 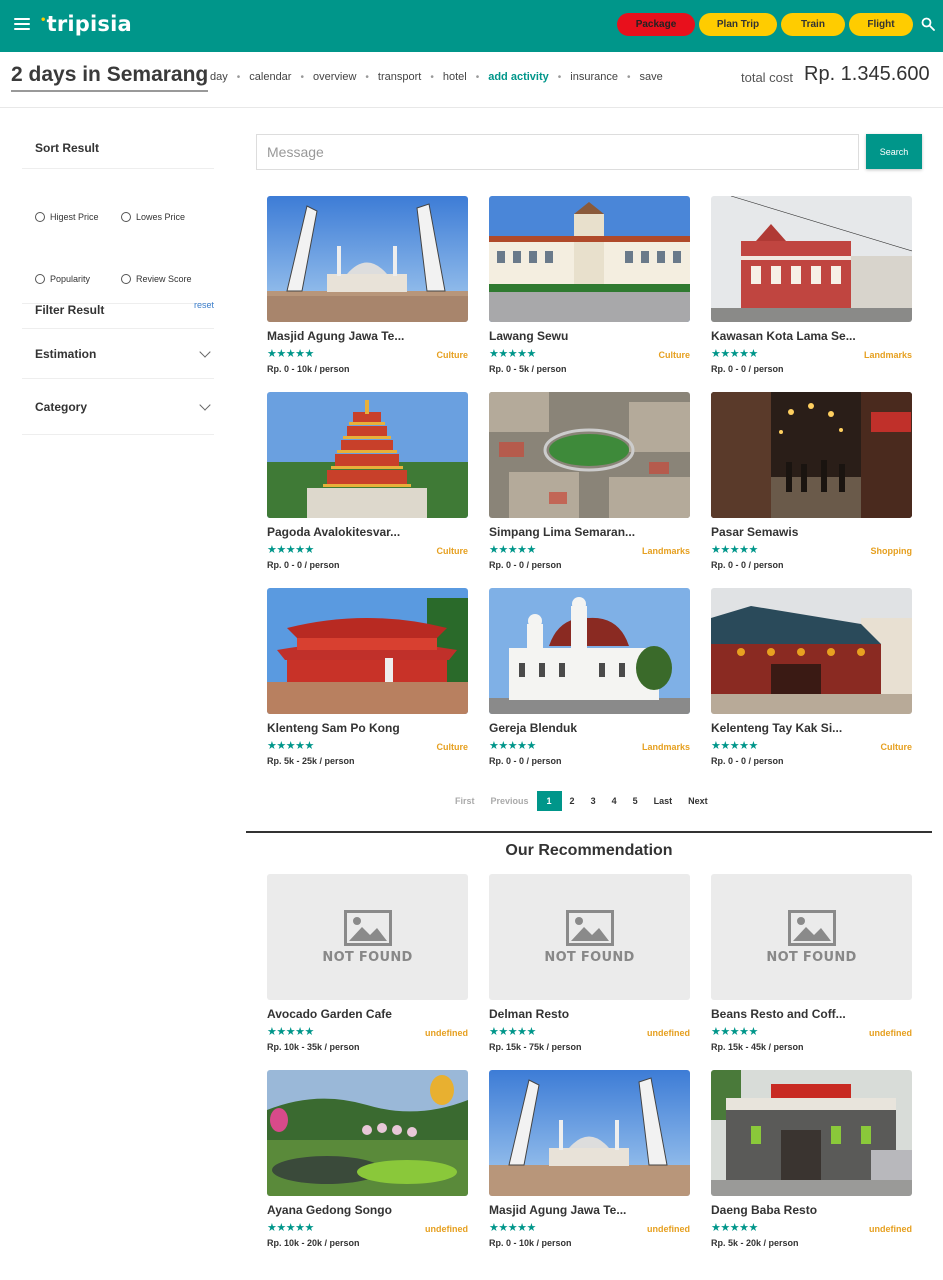 What do you see at coordinates (471, 26) in the screenshot?
I see `top-navbar: •tripisia Package Plan Trip Train Flight` at bounding box center [471, 26].